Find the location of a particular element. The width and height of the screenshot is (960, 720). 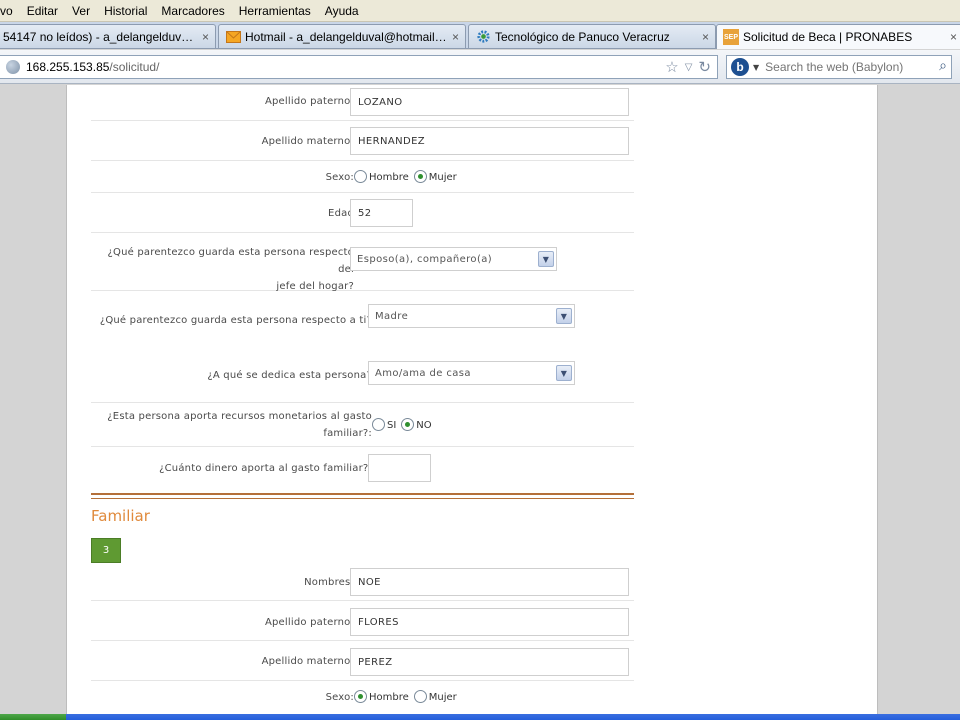

form-row-familiar-sexo: Sexo: Hombre Mujer is located at coordinates (362, 697).